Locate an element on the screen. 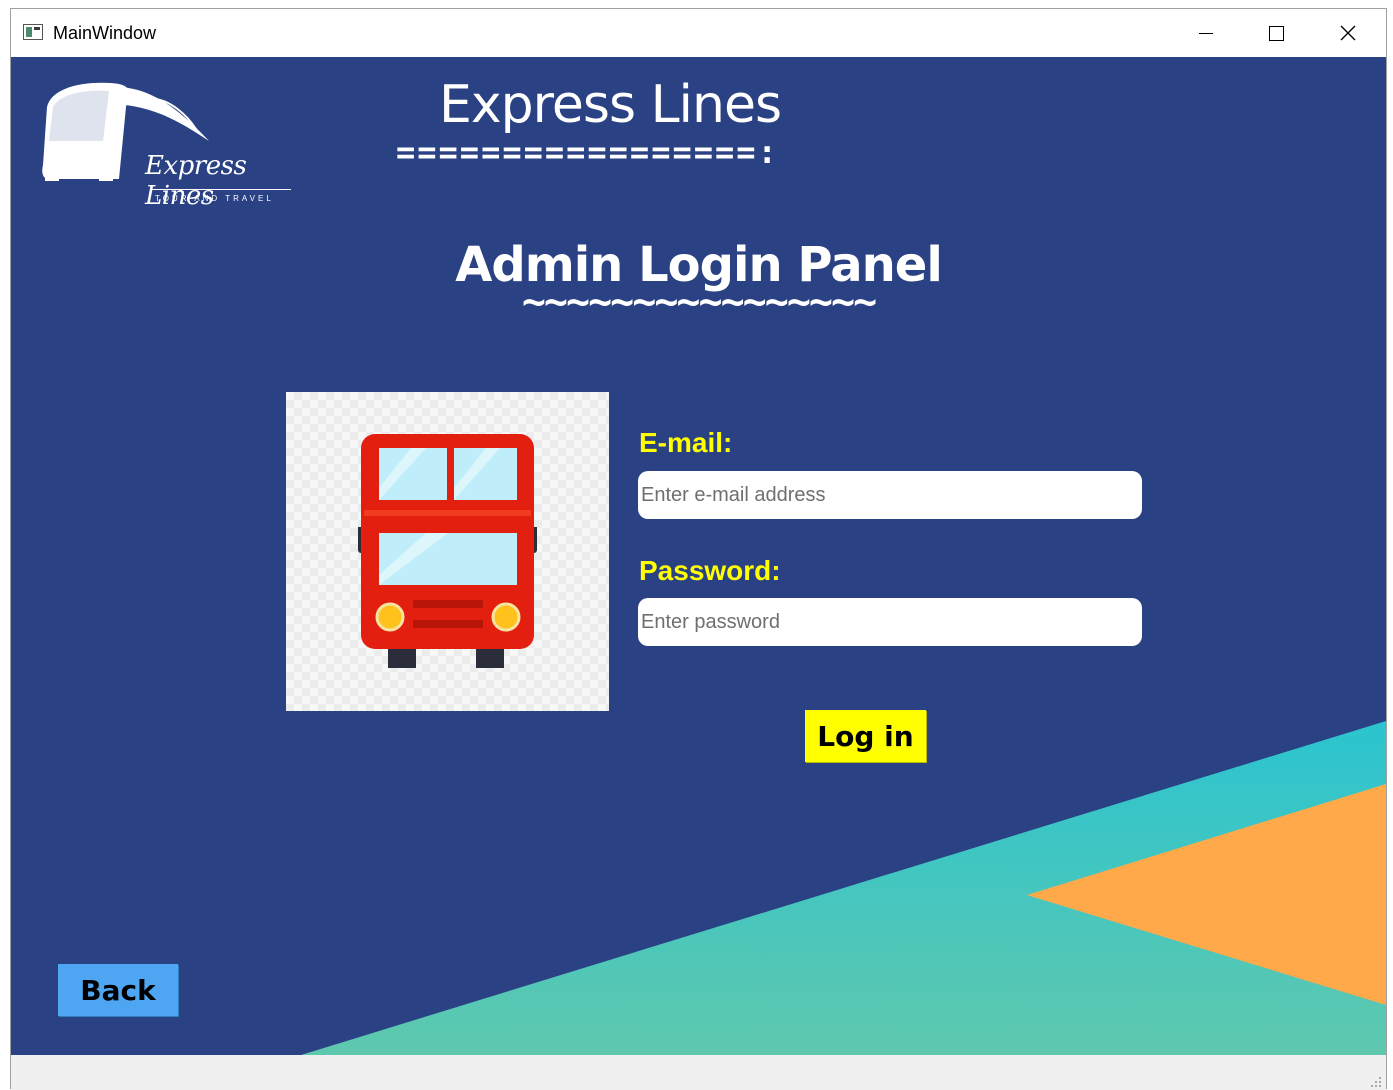 This screenshot has width=1393, height=1090. back-button: Back is located at coordinates (118, 990).